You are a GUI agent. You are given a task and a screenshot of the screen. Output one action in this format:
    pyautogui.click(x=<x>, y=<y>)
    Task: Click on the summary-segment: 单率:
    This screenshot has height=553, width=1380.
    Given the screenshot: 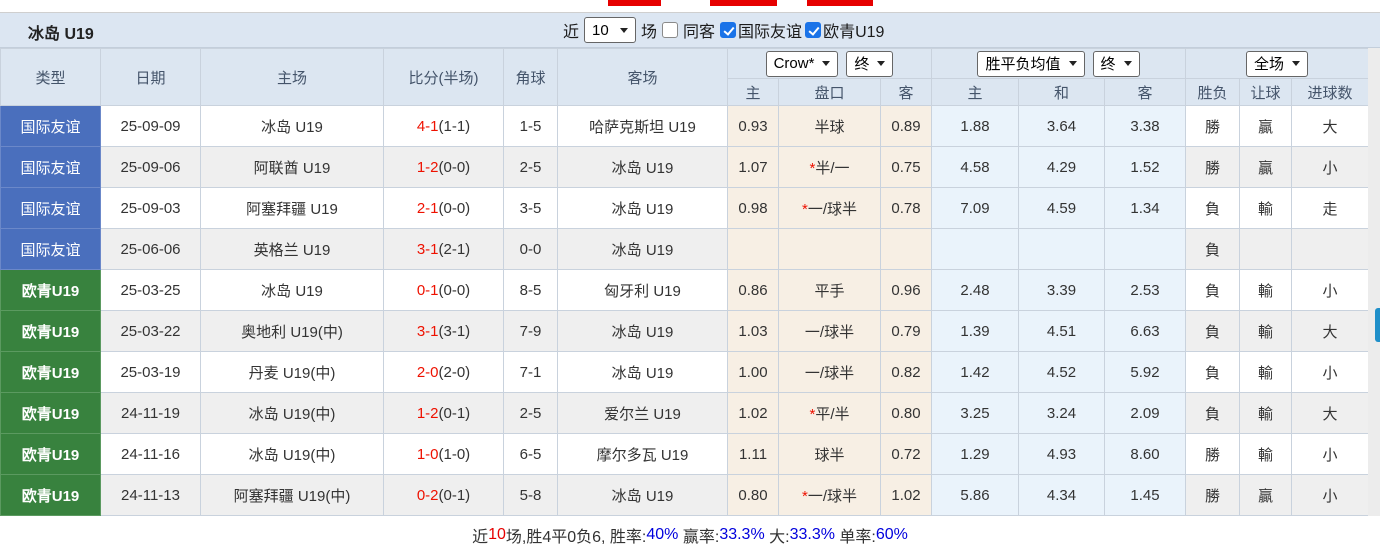 What is the action you would take?
    pyautogui.click(x=855, y=537)
    